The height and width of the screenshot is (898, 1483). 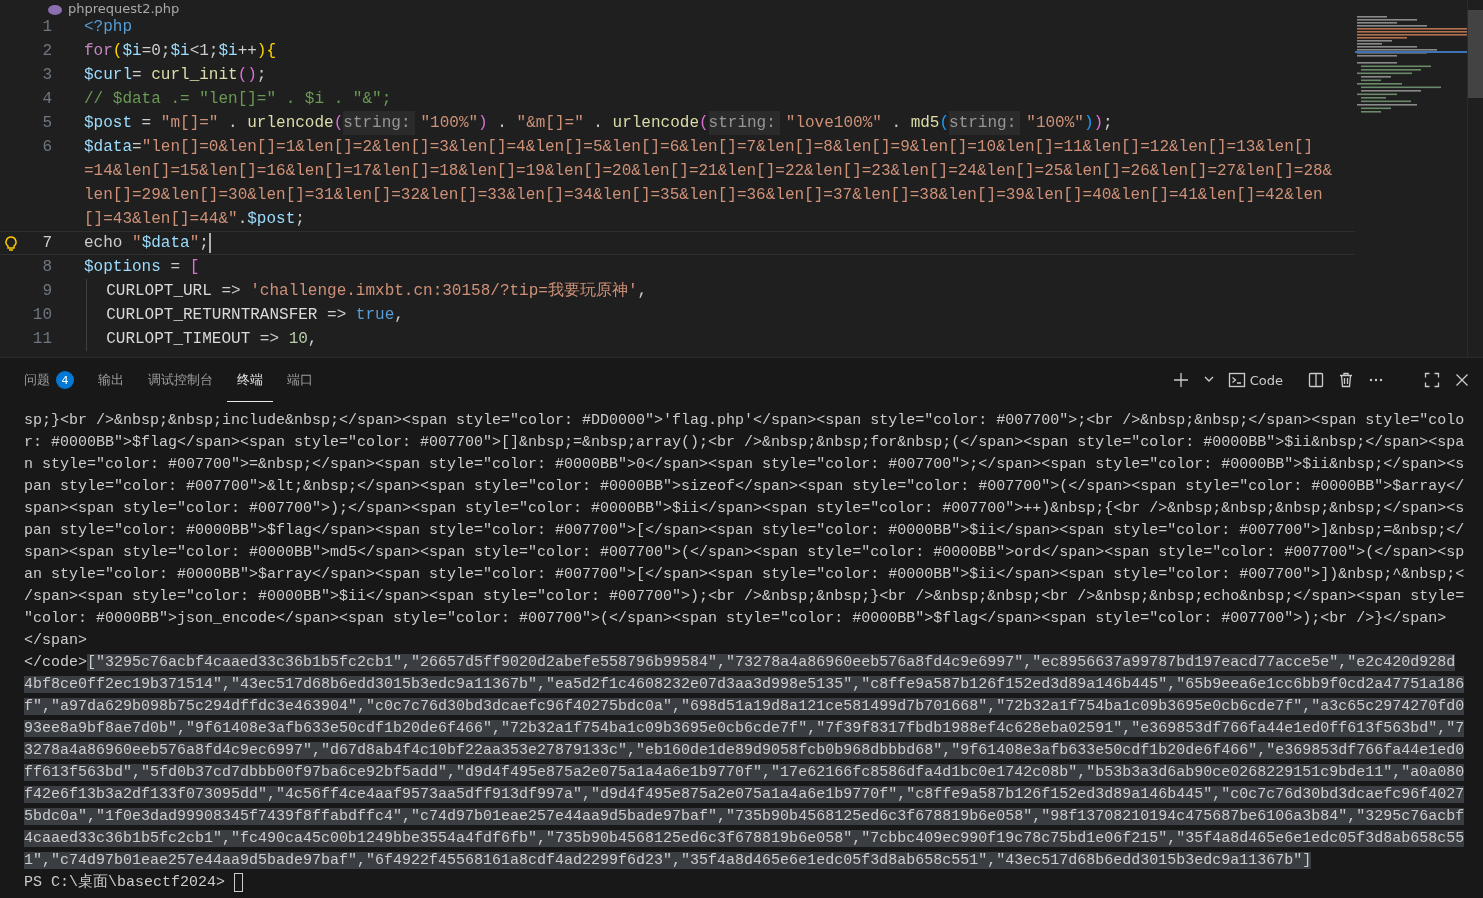 I want to click on lightbulb-icon, so click(x=11, y=244).